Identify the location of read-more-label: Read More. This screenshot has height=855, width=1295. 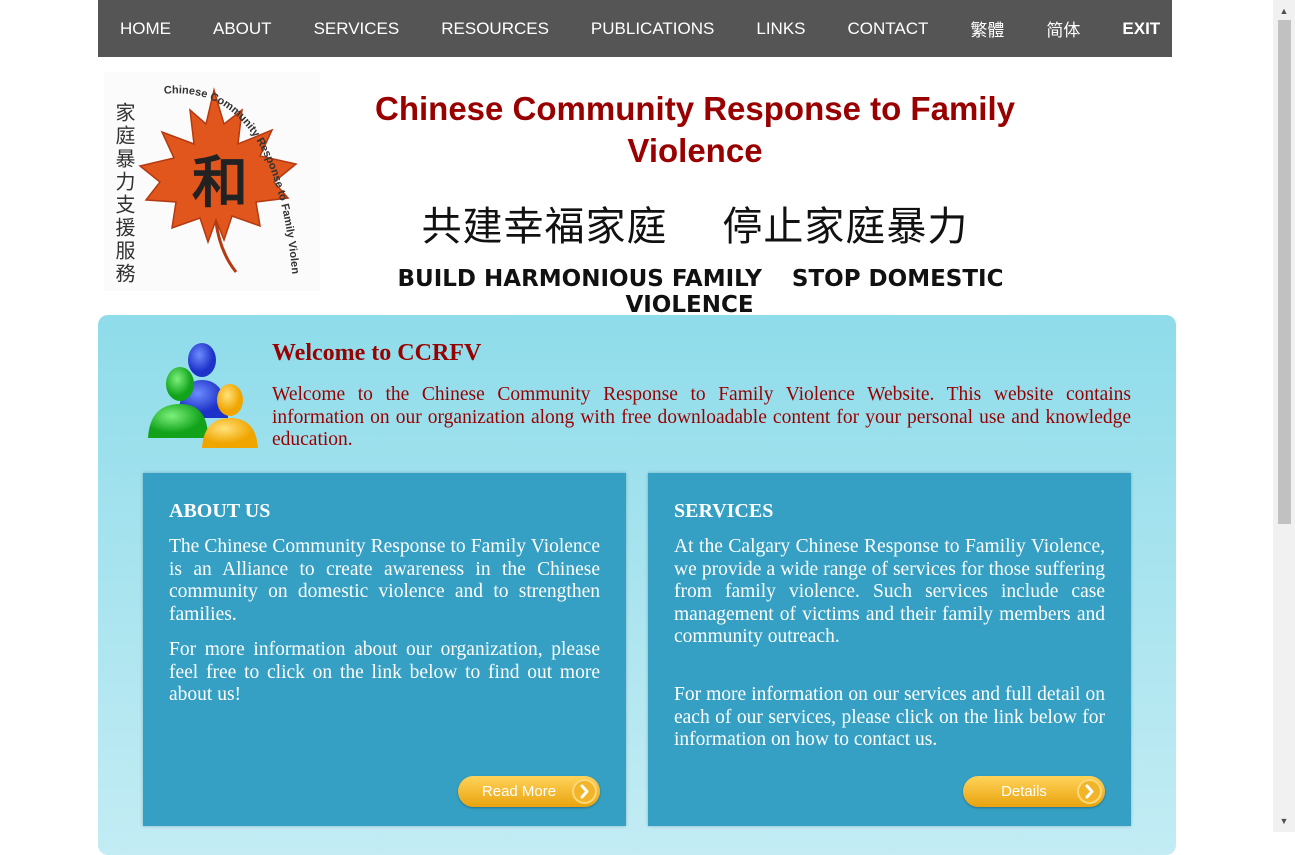
(519, 791).